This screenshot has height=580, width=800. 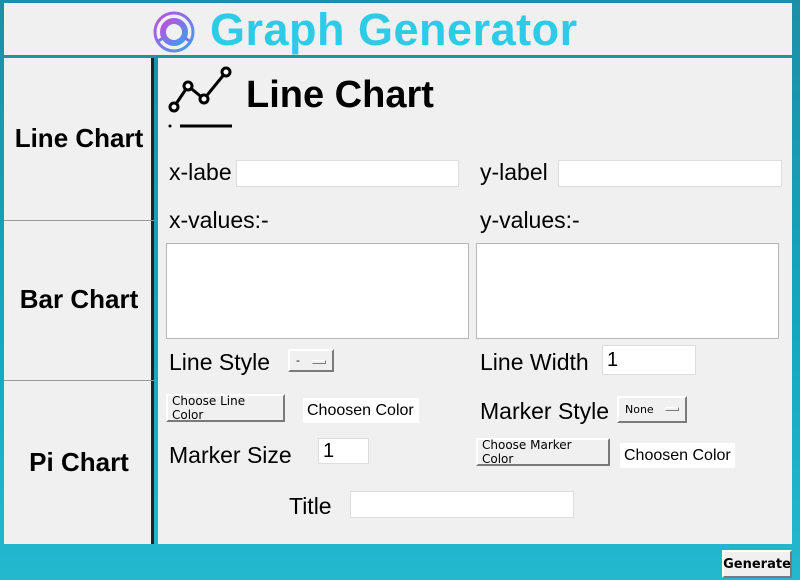 What do you see at coordinates (347, 173) in the screenshot?
I see `x-label-input` at bounding box center [347, 173].